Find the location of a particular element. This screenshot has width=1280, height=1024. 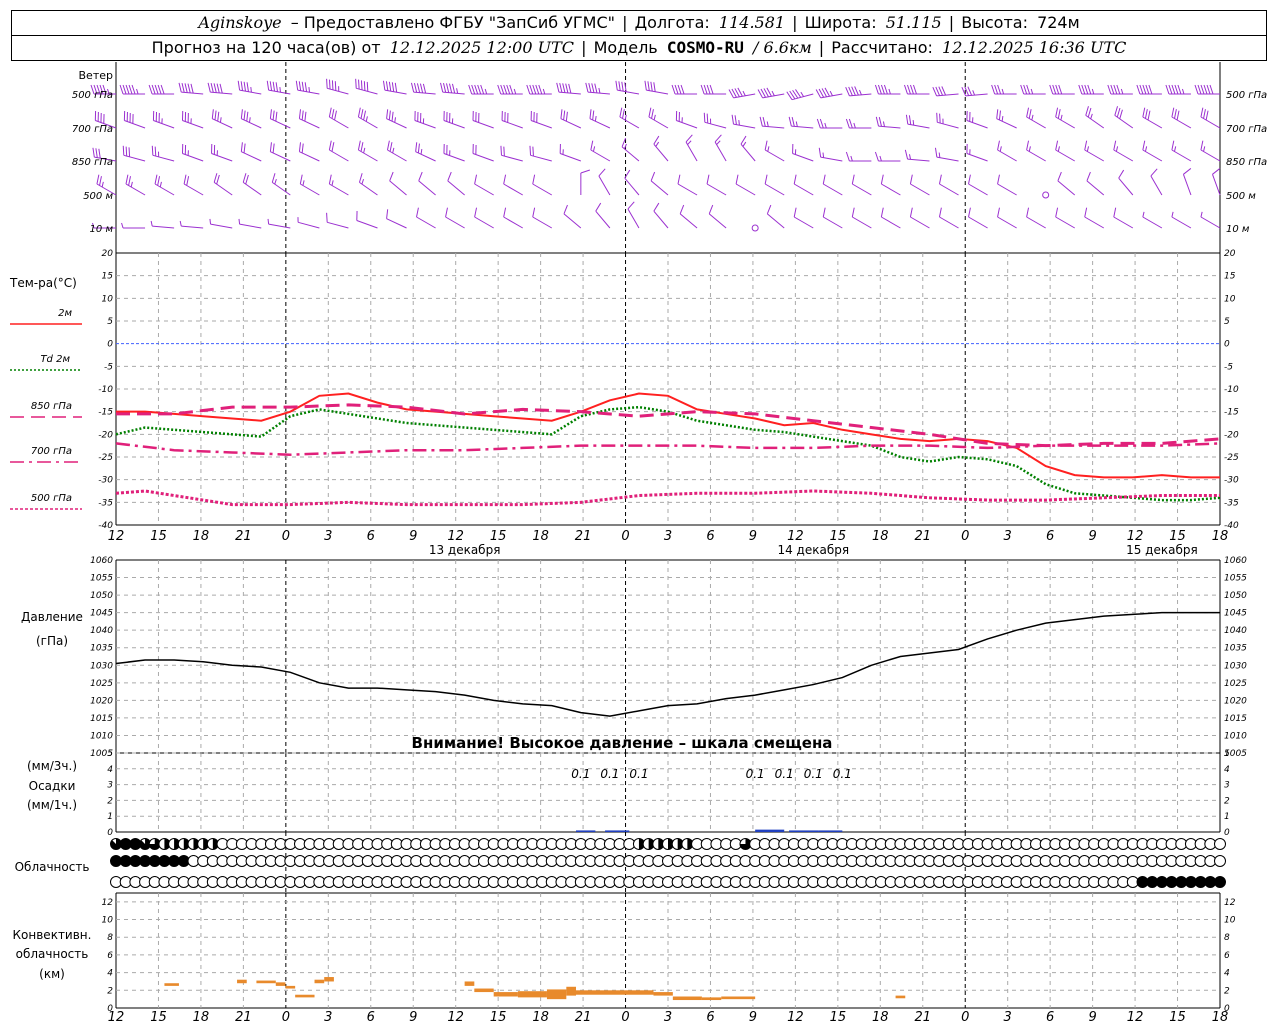

pres-tick-label: 1025 is located at coordinates (1235, 684).